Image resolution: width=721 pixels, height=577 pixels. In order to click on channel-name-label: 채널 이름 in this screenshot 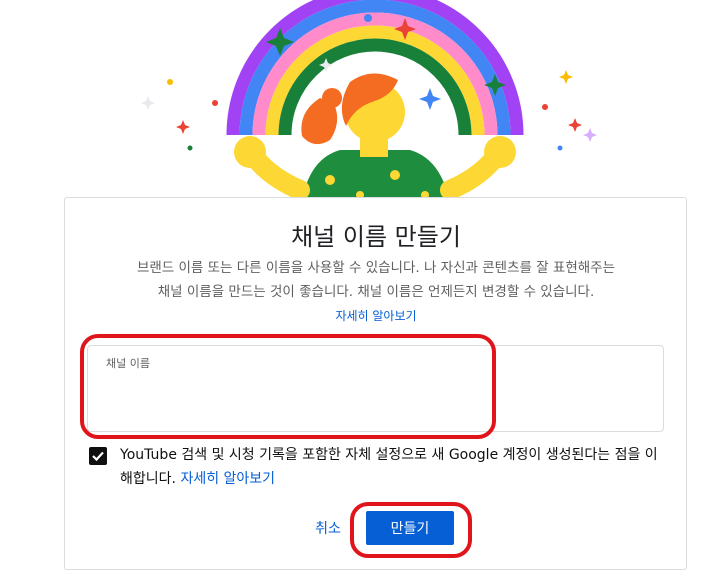, I will do `click(128, 363)`.